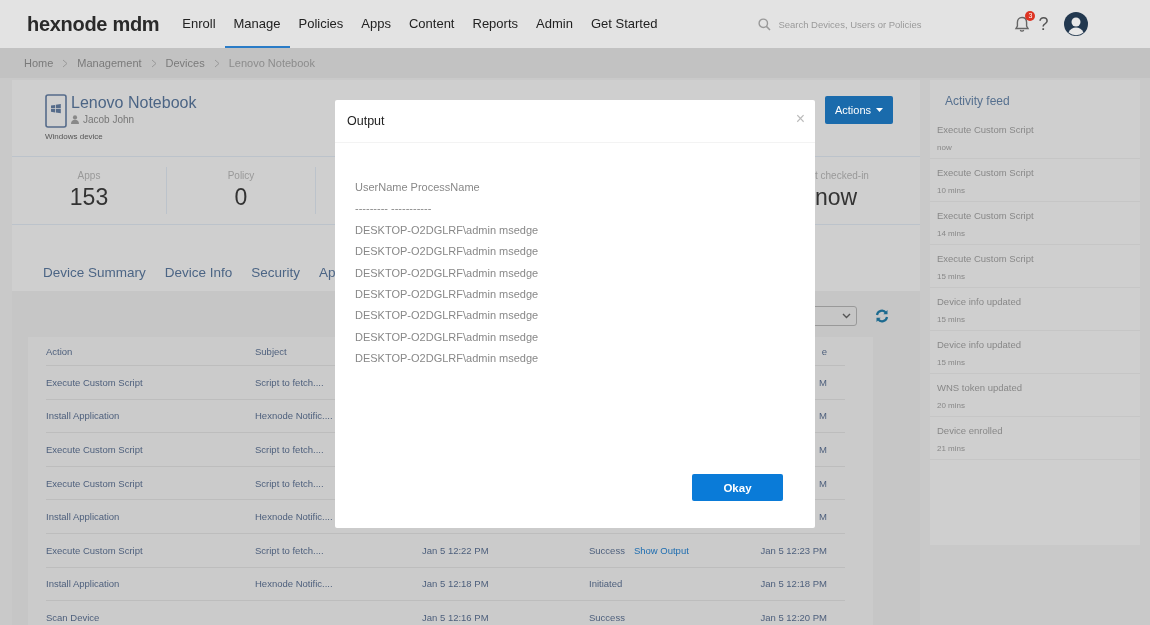 This screenshot has width=1150, height=625. Describe the element at coordinates (624, 24) in the screenshot. I see `nav-item: Get Started` at that location.